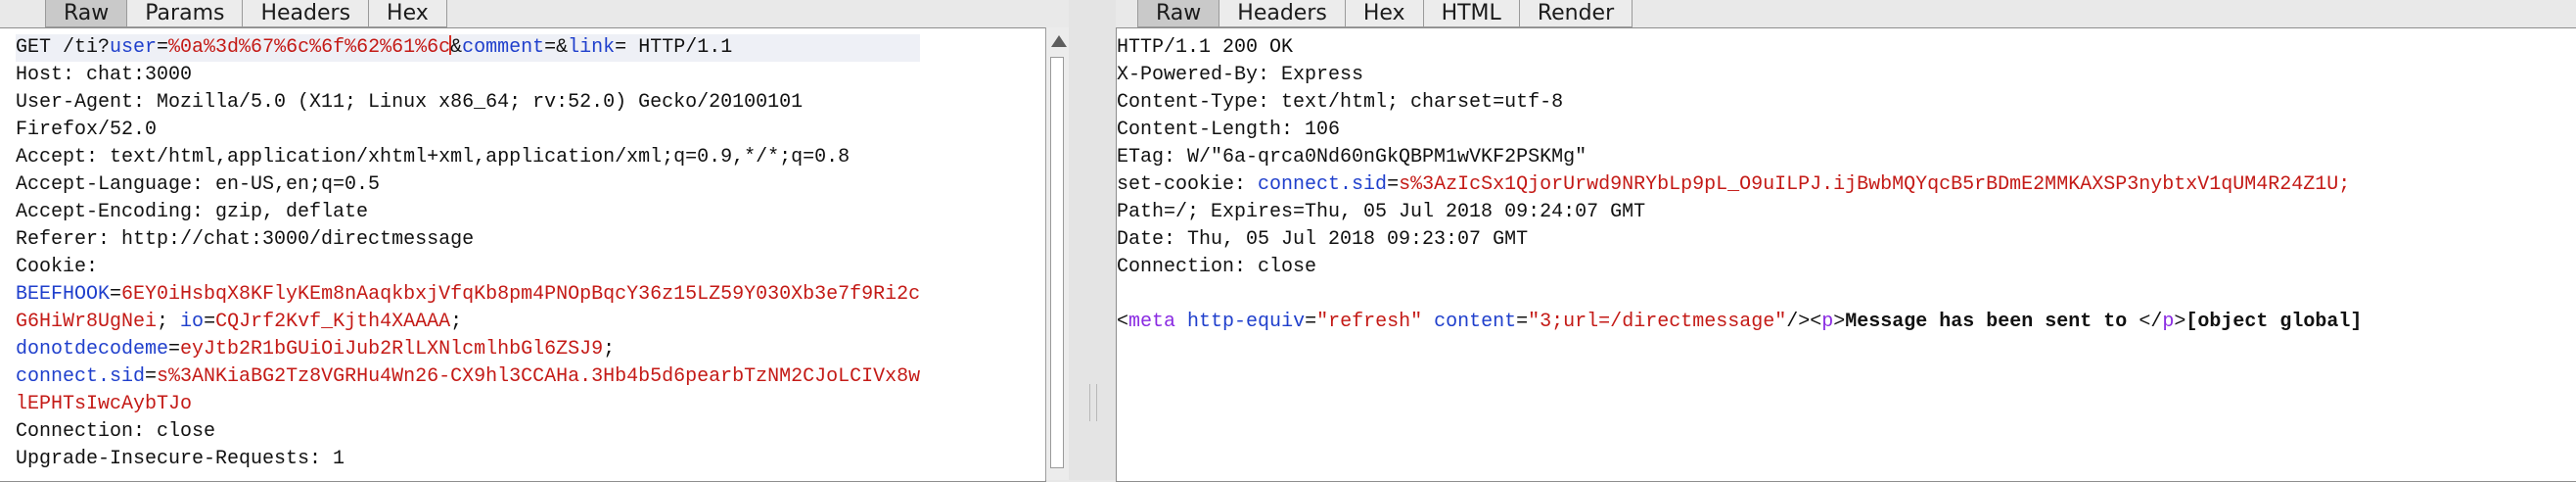  What do you see at coordinates (134, 47) in the screenshot?
I see `param-user-name: user` at bounding box center [134, 47].